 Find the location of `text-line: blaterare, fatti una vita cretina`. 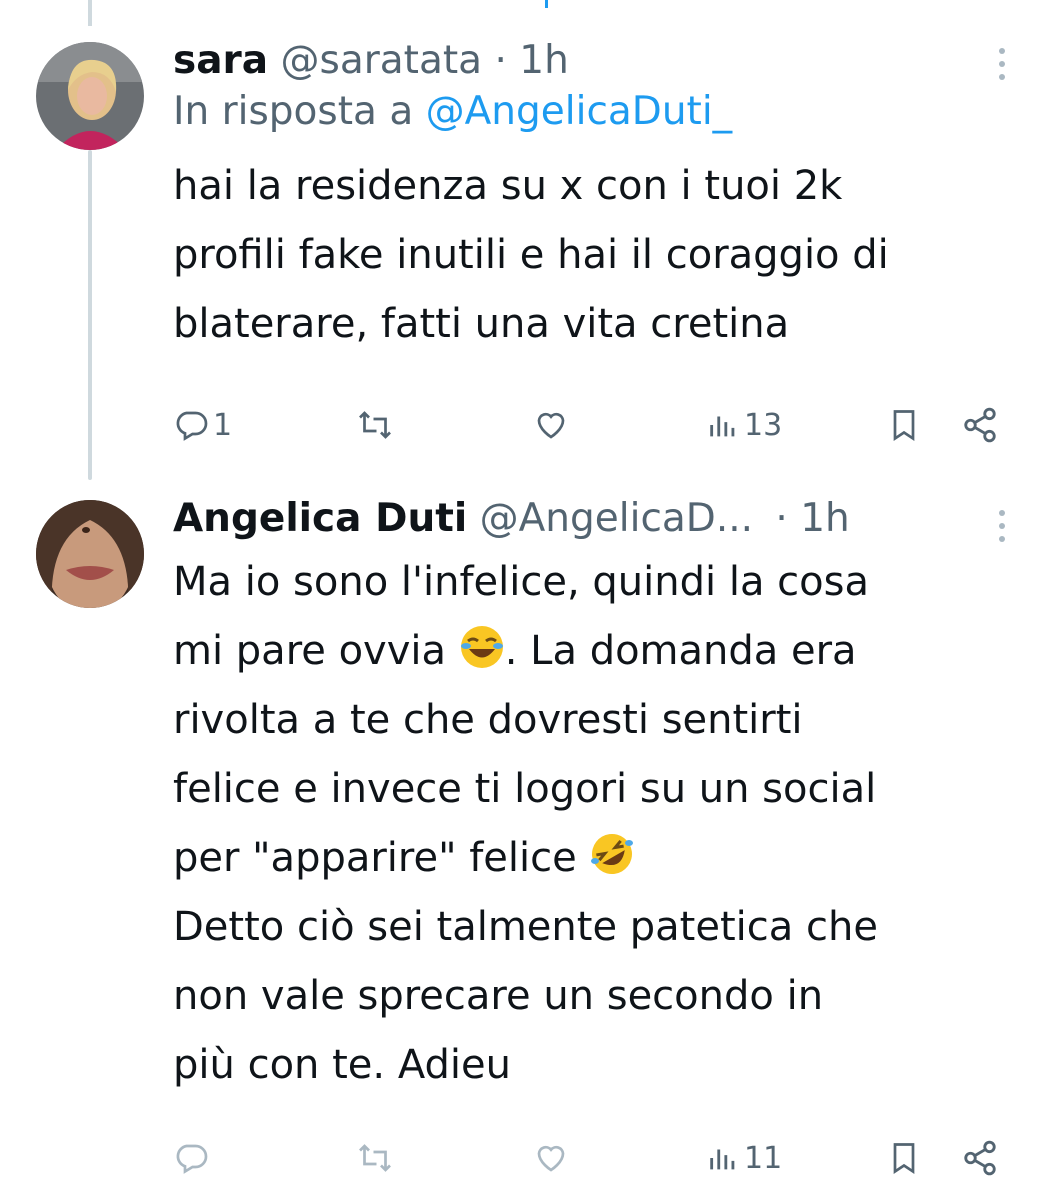

text-line: blaterare, fatti una vita cretina is located at coordinates (481, 324).